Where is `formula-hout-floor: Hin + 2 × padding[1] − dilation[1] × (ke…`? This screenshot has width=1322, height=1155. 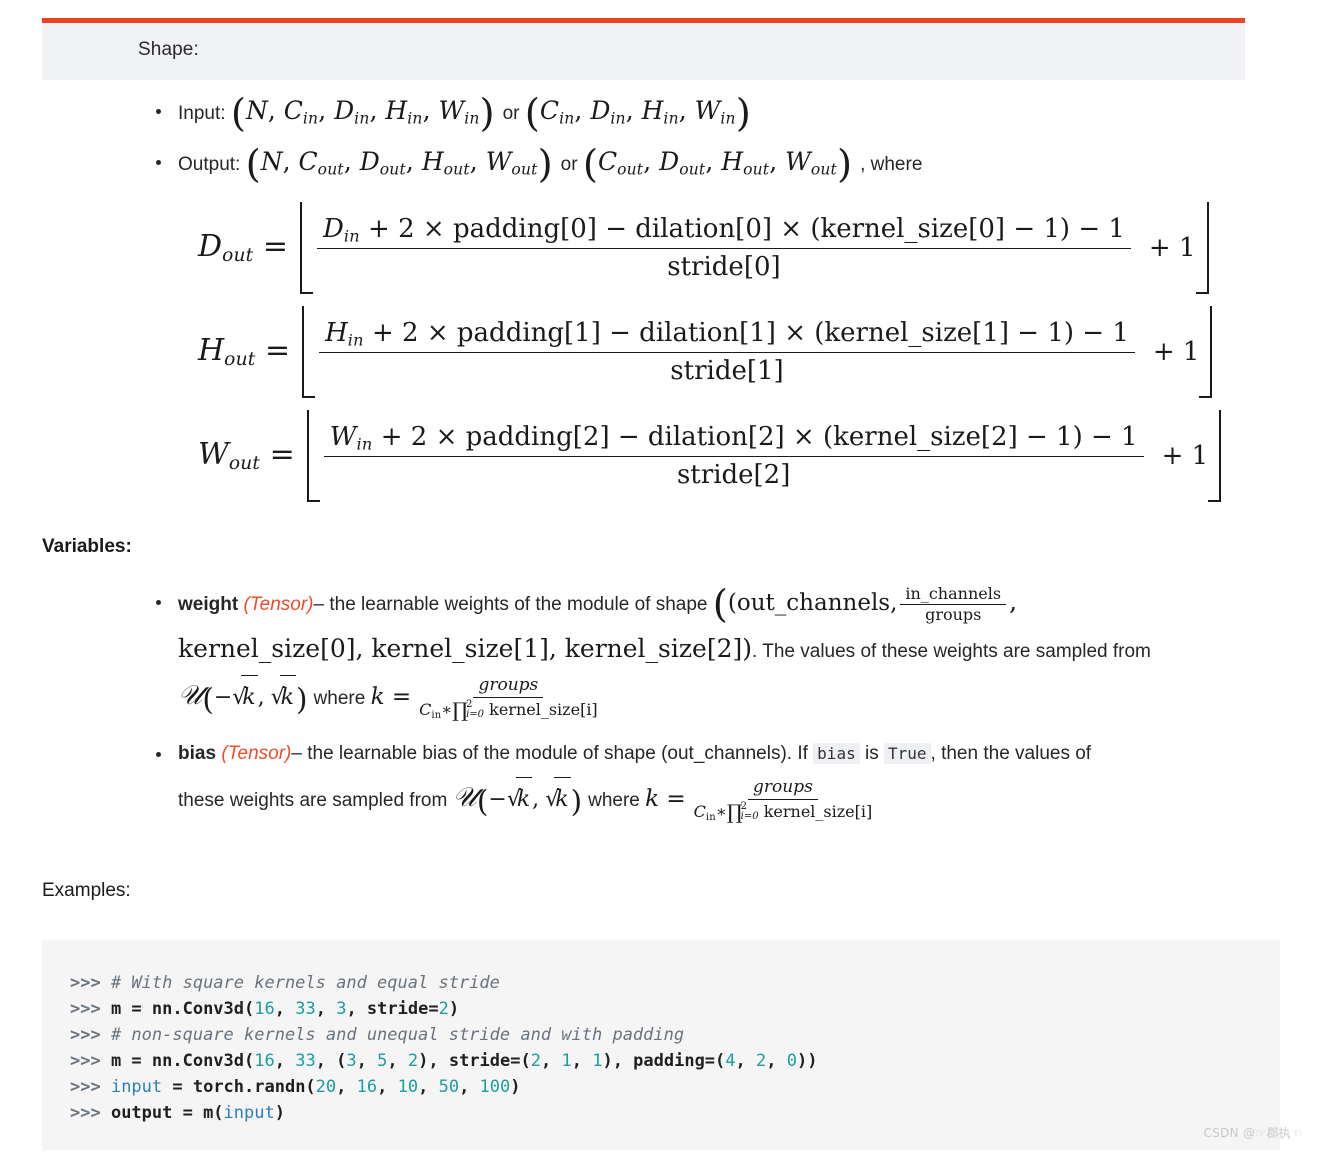 formula-hout-floor: Hin + 2 × padding[1] − dilation[1] × (ke… is located at coordinates (757, 352).